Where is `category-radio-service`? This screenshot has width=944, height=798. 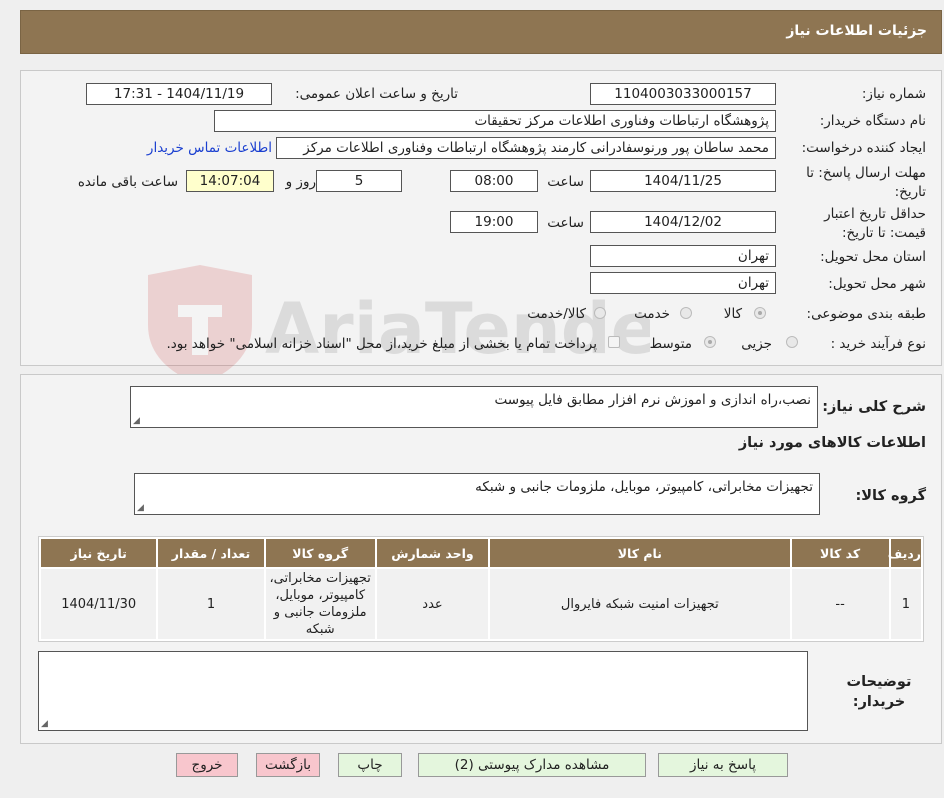
category-radio-service is located at coordinates (686, 313).